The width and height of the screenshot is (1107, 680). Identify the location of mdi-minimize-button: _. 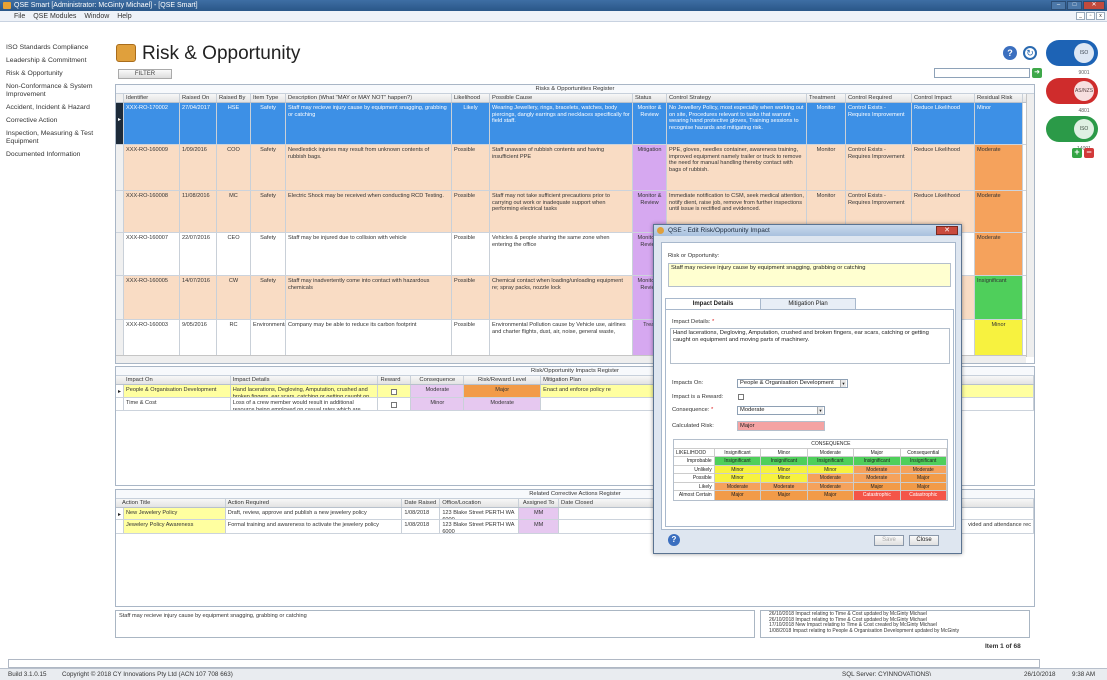
(1080, 16).